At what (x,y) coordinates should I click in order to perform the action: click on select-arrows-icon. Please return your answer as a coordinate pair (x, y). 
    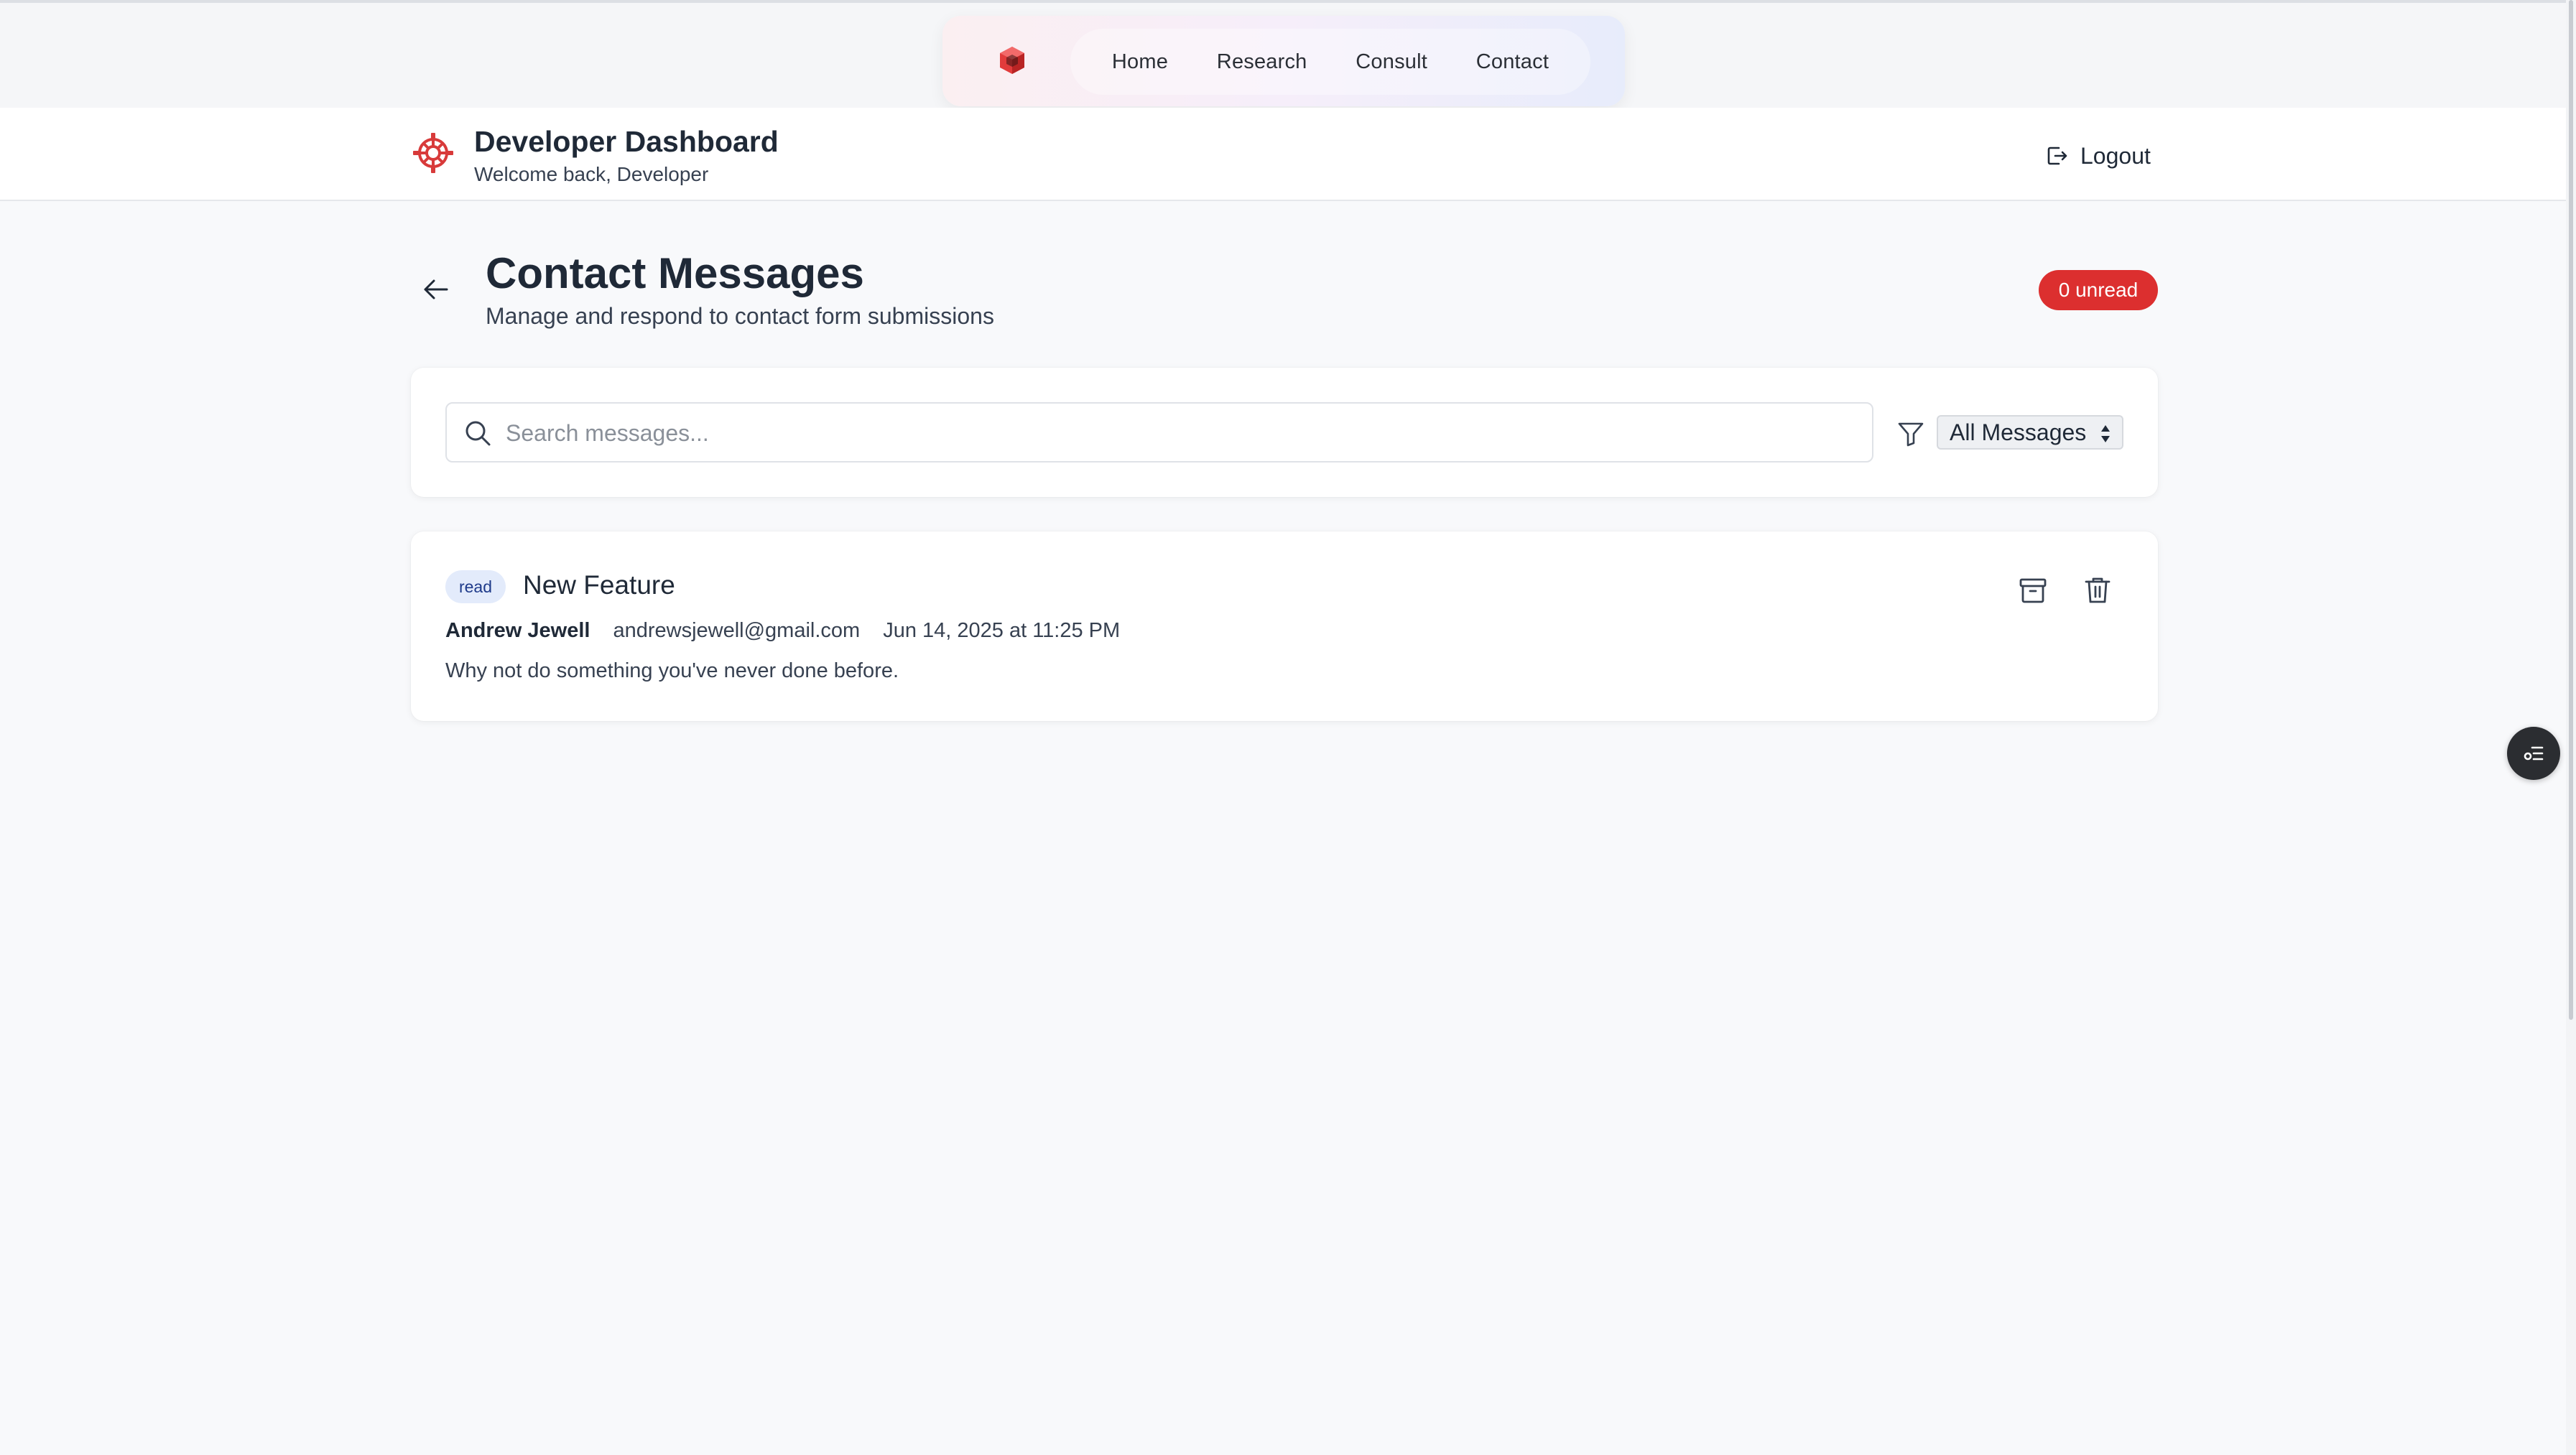
    Looking at the image, I should click on (2105, 433).